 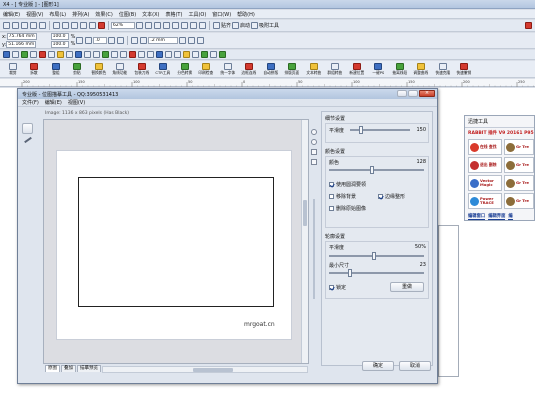 I want to click on zoom-in-icon, so click(x=314, y=132).